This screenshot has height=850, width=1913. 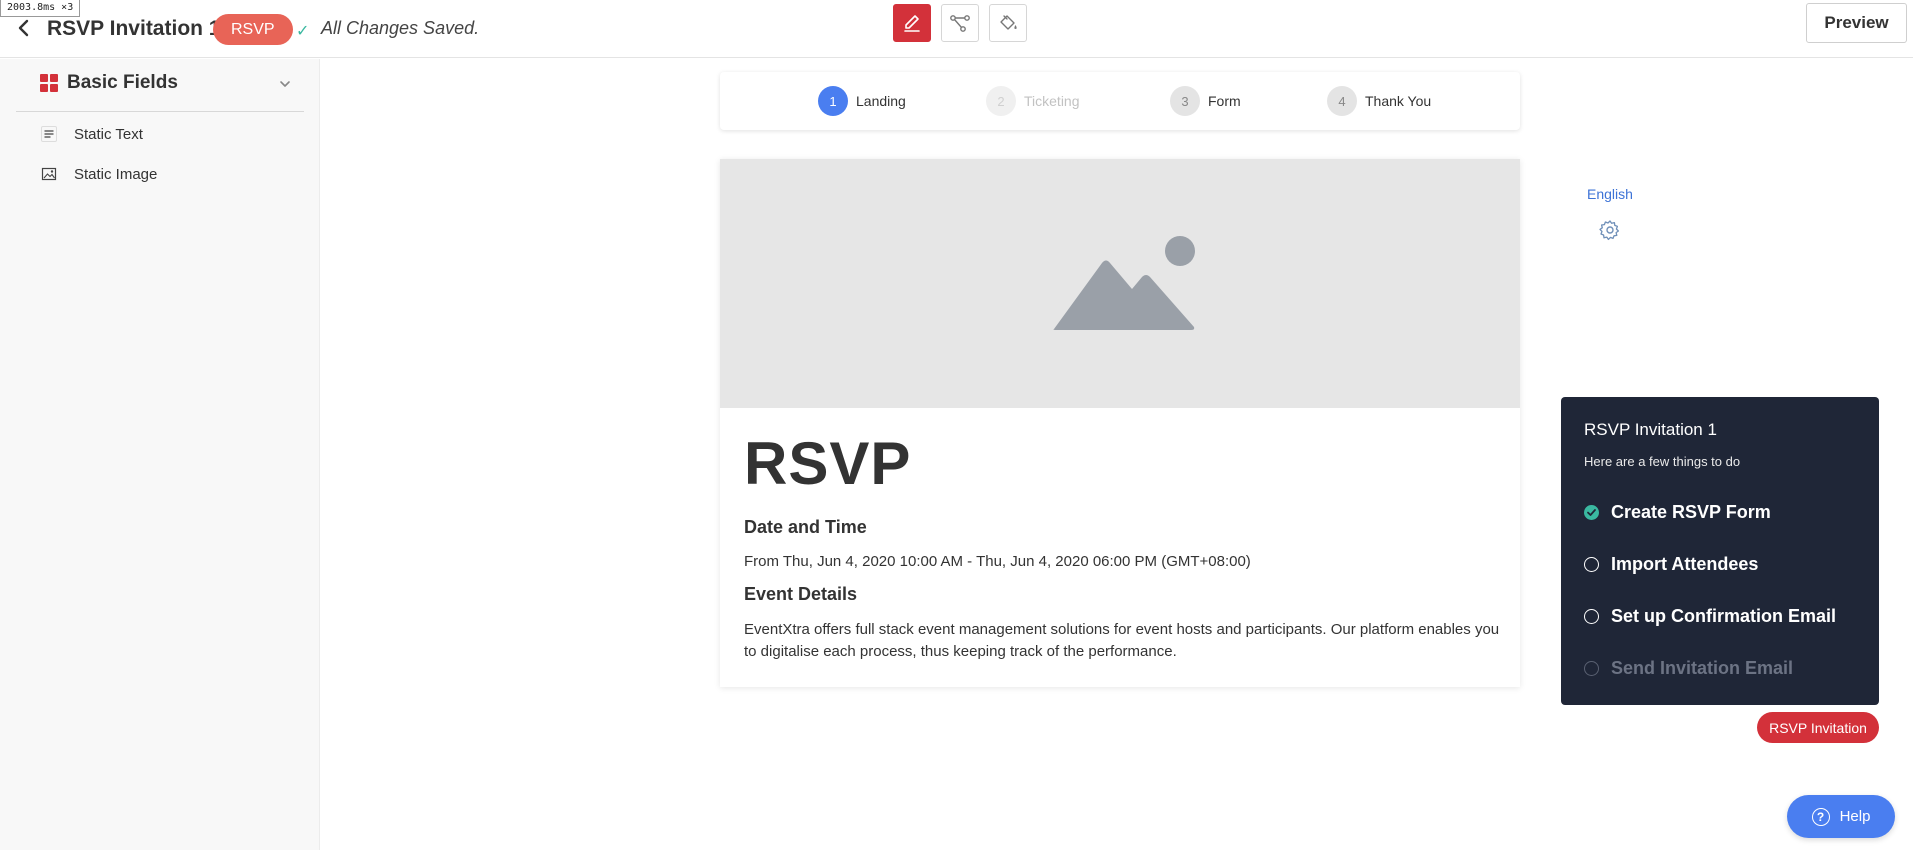 What do you see at coordinates (1724, 615) in the screenshot?
I see `checklist-item-label: Set up Confirmation Email` at bounding box center [1724, 615].